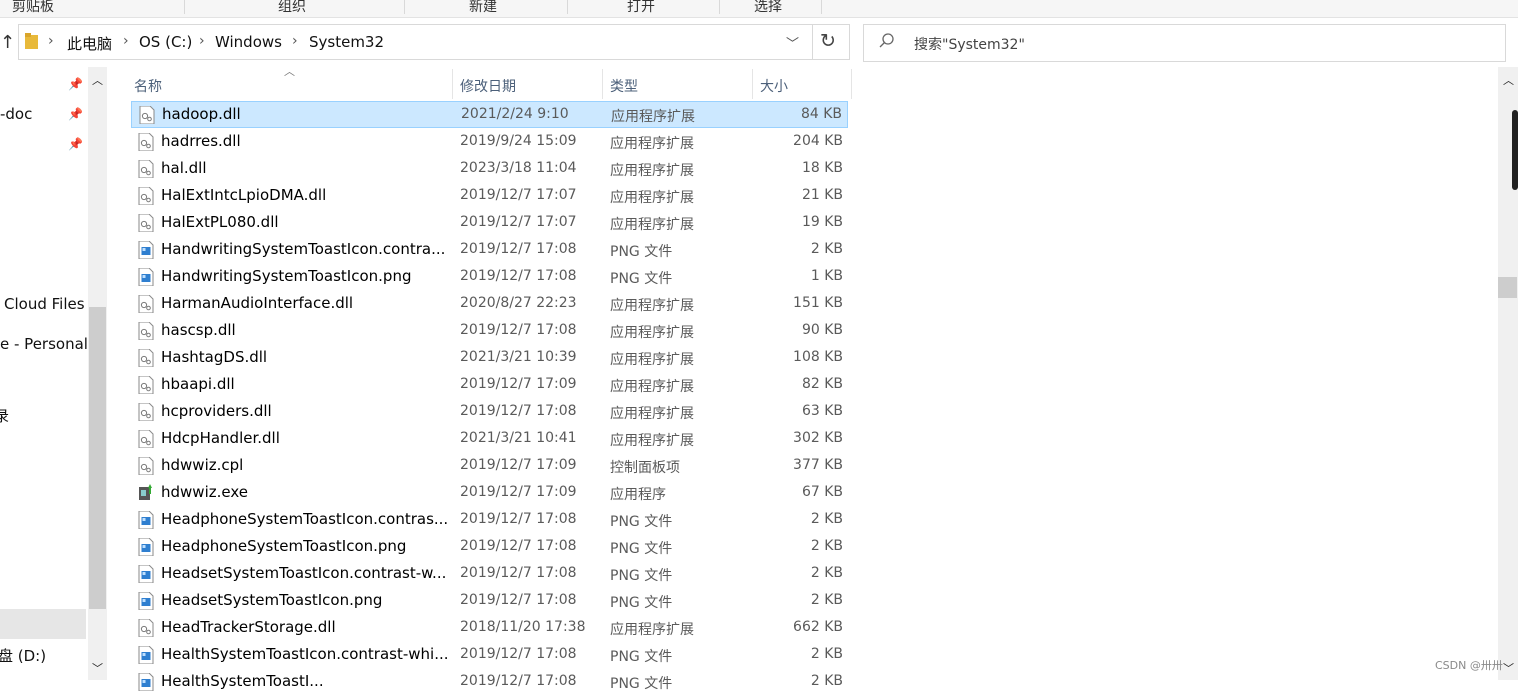  I want to click on file-row: HashtagDS.dll 2021/3/21 10:39 应用程序扩展 108 KB, so click(489, 358).